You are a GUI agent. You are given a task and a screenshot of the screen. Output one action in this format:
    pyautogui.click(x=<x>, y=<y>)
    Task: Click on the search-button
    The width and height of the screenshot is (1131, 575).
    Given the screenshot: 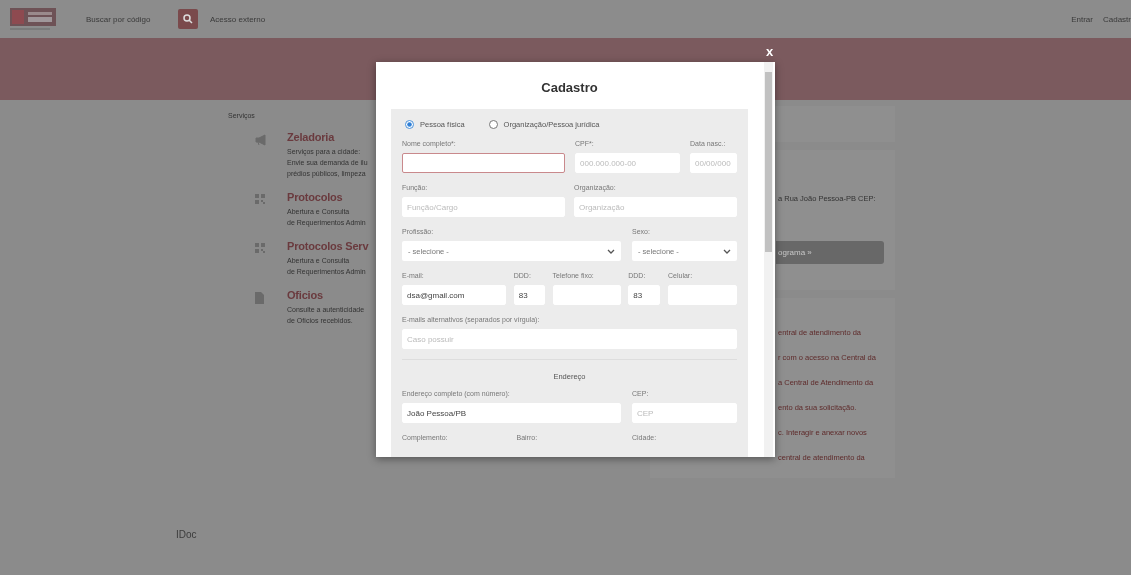 What is the action you would take?
    pyautogui.click(x=188, y=19)
    